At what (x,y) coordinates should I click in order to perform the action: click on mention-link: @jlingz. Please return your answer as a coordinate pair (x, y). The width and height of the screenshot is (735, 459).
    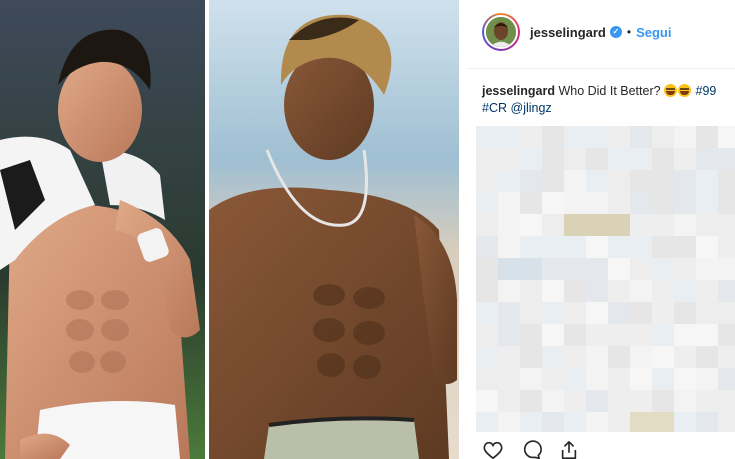
    Looking at the image, I should click on (531, 108).